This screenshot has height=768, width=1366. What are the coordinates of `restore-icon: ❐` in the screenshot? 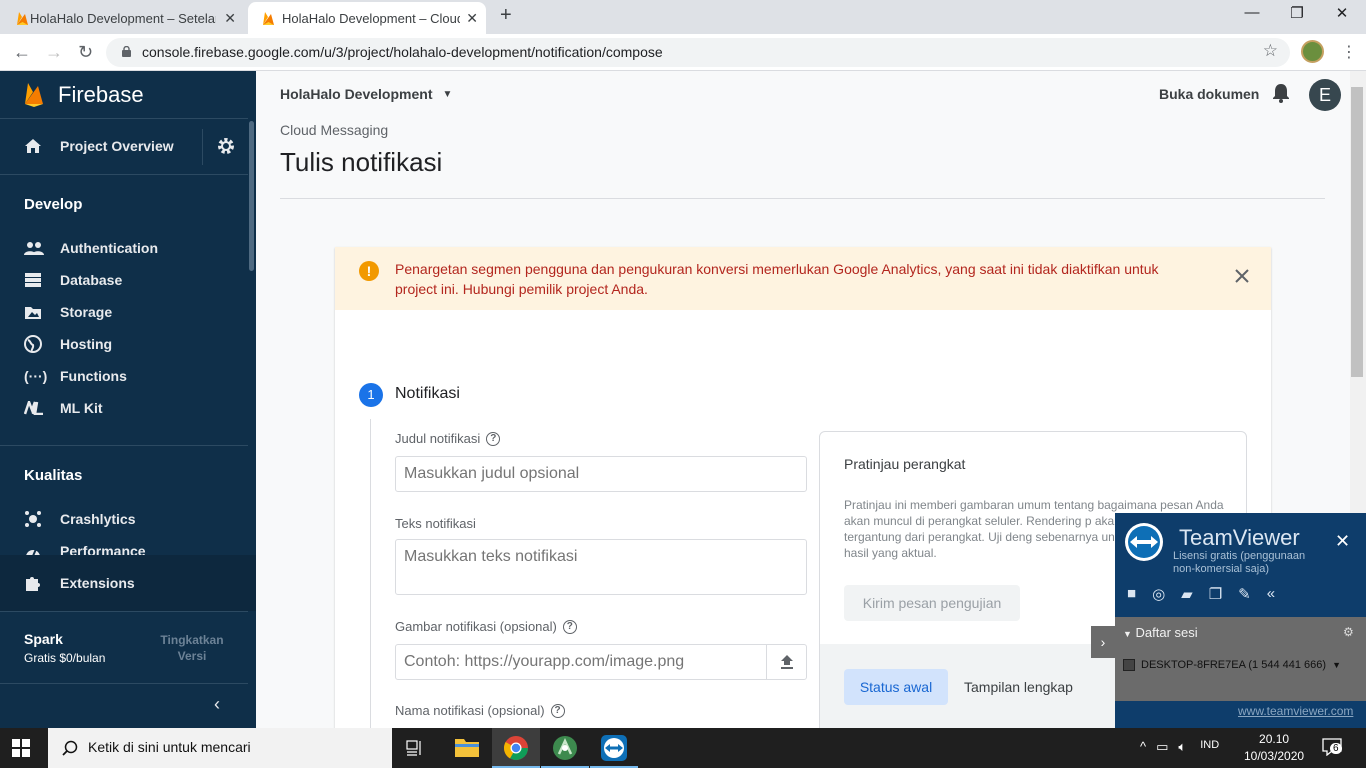 It's located at (1297, 13).